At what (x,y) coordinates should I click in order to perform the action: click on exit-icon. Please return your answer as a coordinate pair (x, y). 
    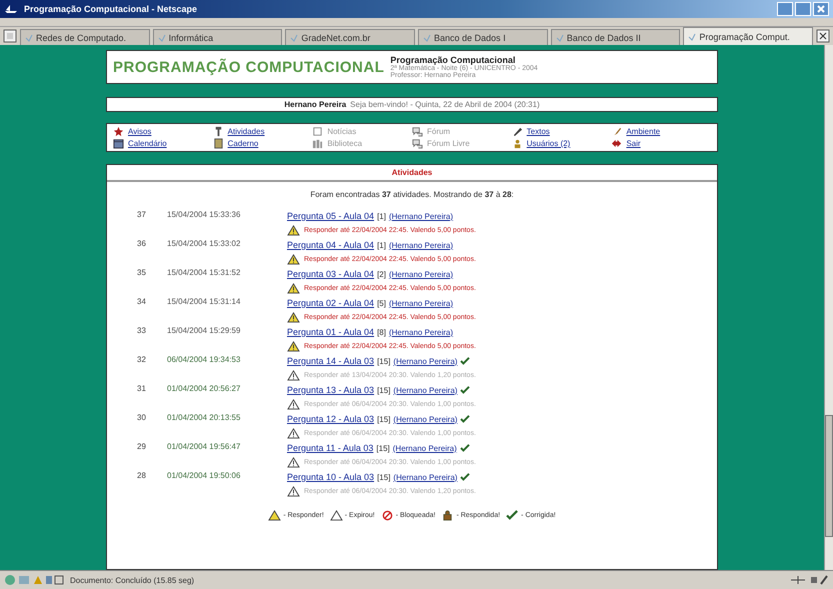
    Looking at the image, I should click on (616, 143).